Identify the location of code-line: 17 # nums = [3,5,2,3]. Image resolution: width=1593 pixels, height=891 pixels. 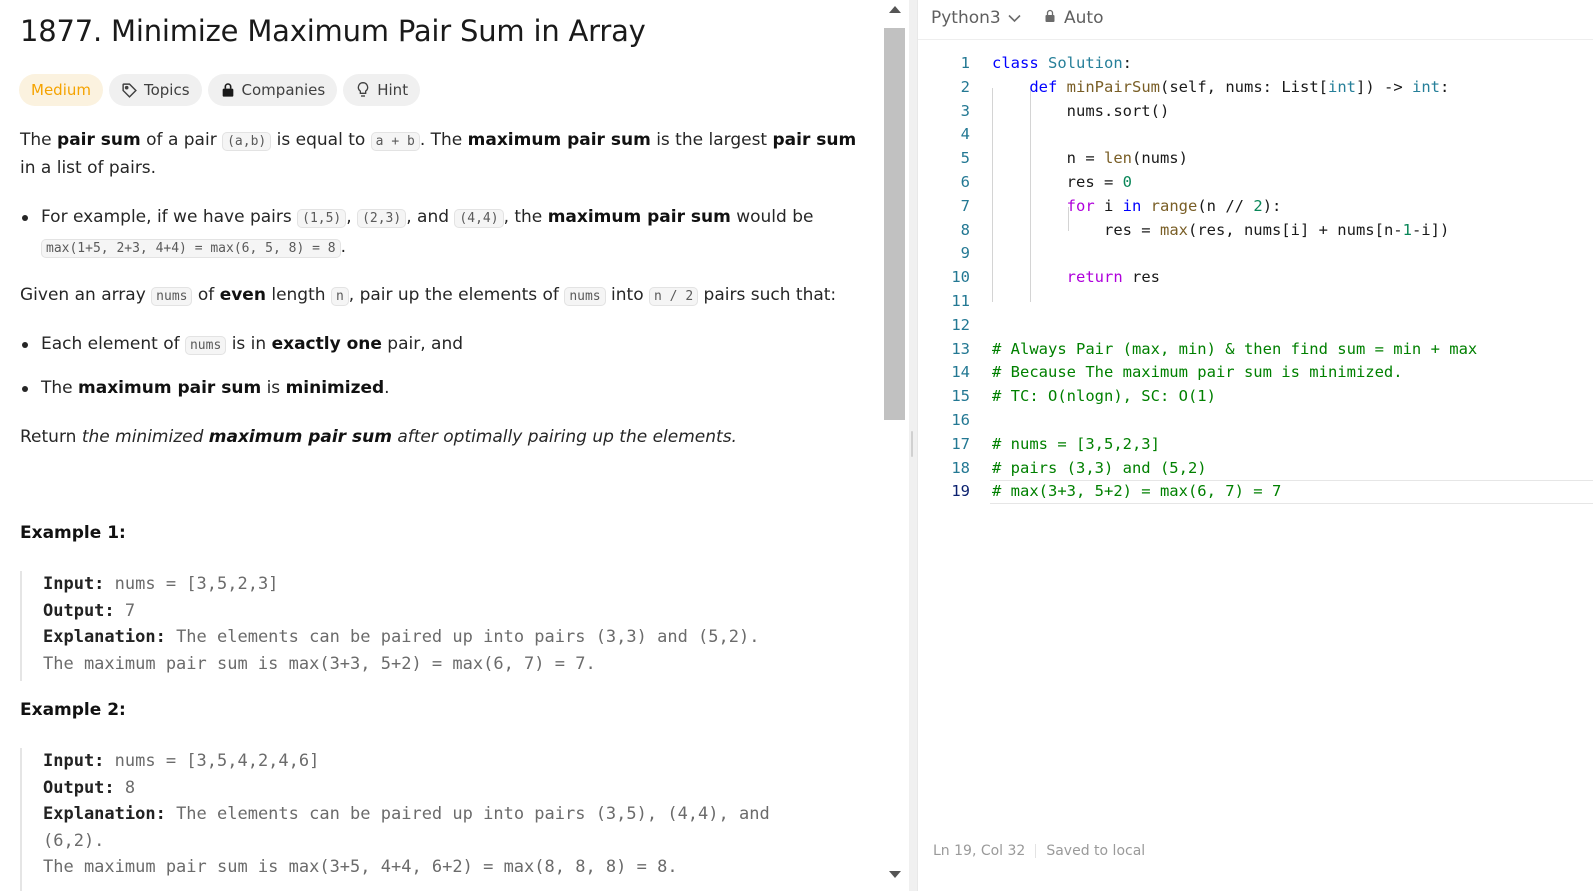
(1255, 445).